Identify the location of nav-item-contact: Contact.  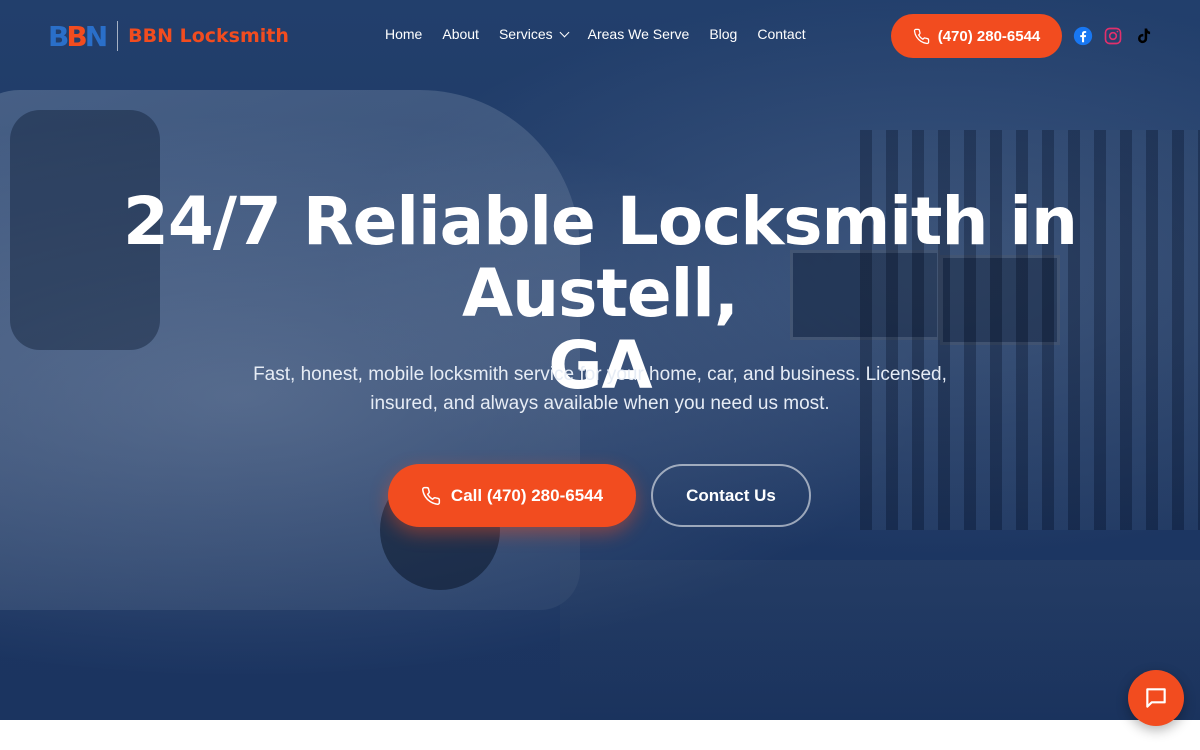
(781, 34).